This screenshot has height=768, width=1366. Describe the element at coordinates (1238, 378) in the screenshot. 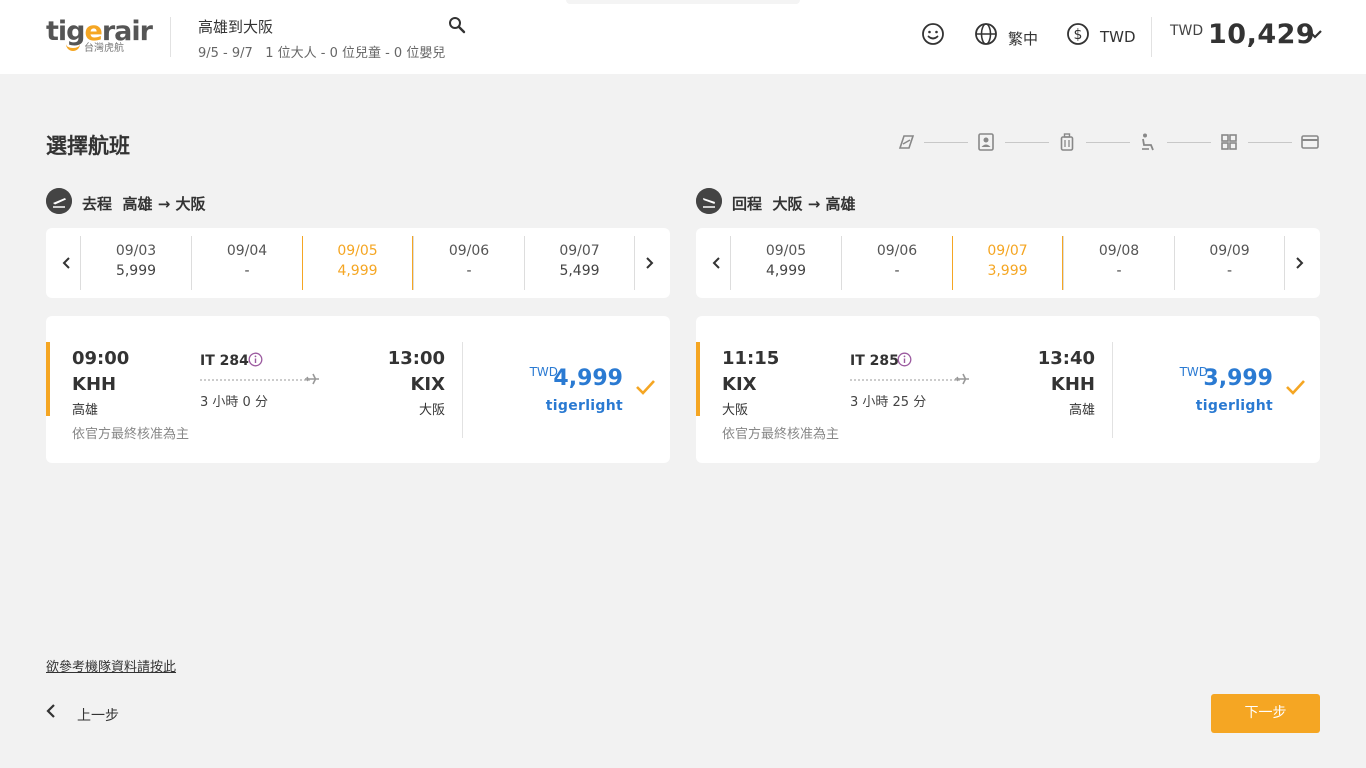

I see `fare-price: 3,999` at that location.